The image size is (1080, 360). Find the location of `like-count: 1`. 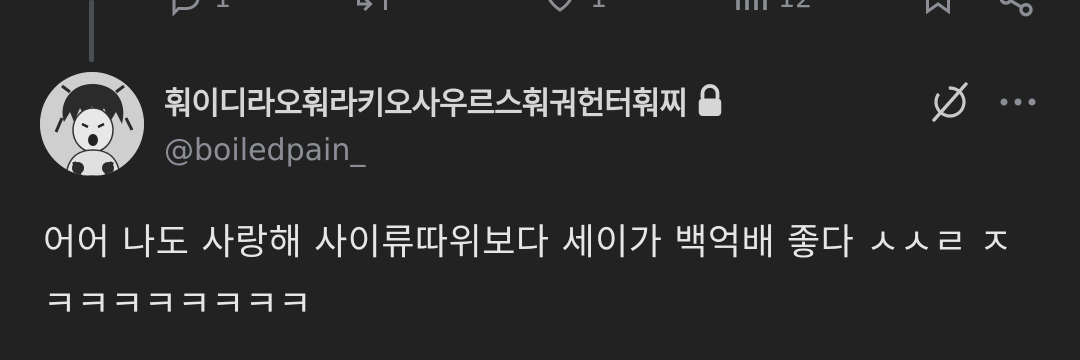

like-count: 1 is located at coordinates (598, 7).